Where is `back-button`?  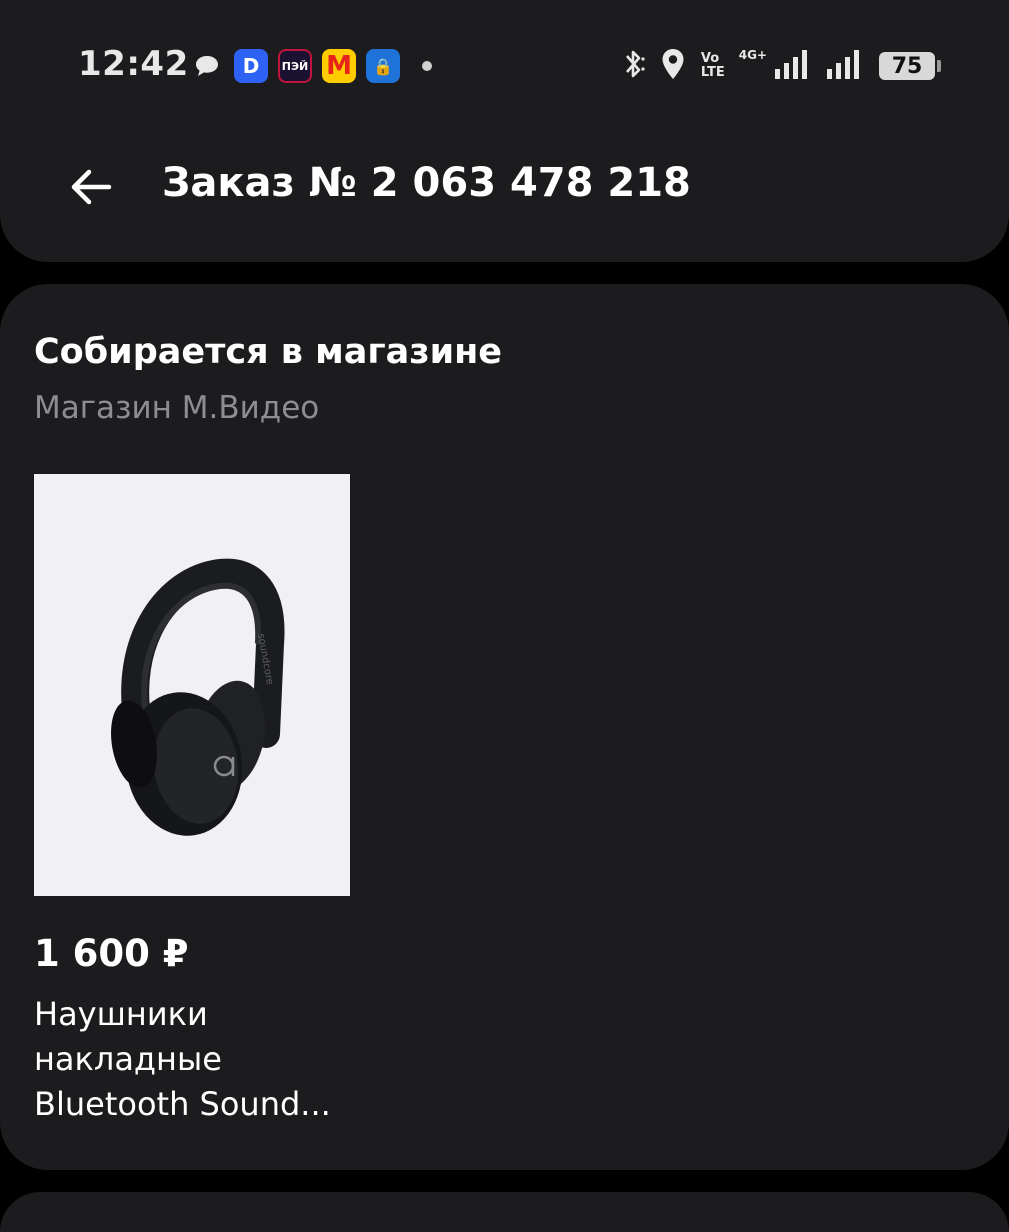 back-button is located at coordinates (91, 189).